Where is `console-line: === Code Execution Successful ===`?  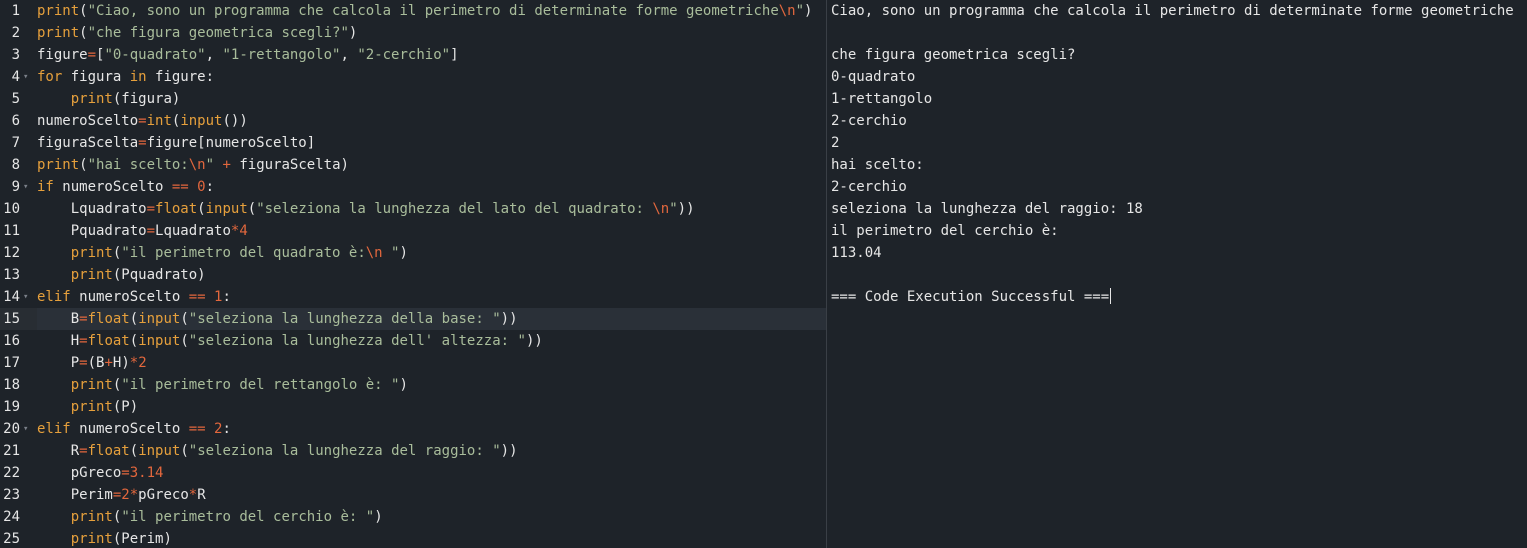
console-line: === Code Execution Successful === is located at coordinates (971, 297).